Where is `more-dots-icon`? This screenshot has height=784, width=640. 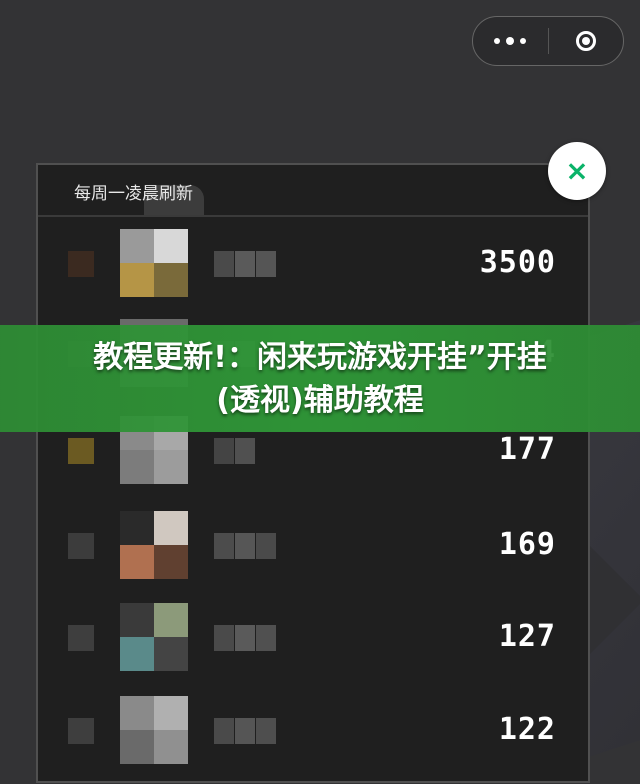 more-dots-icon is located at coordinates (510, 41).